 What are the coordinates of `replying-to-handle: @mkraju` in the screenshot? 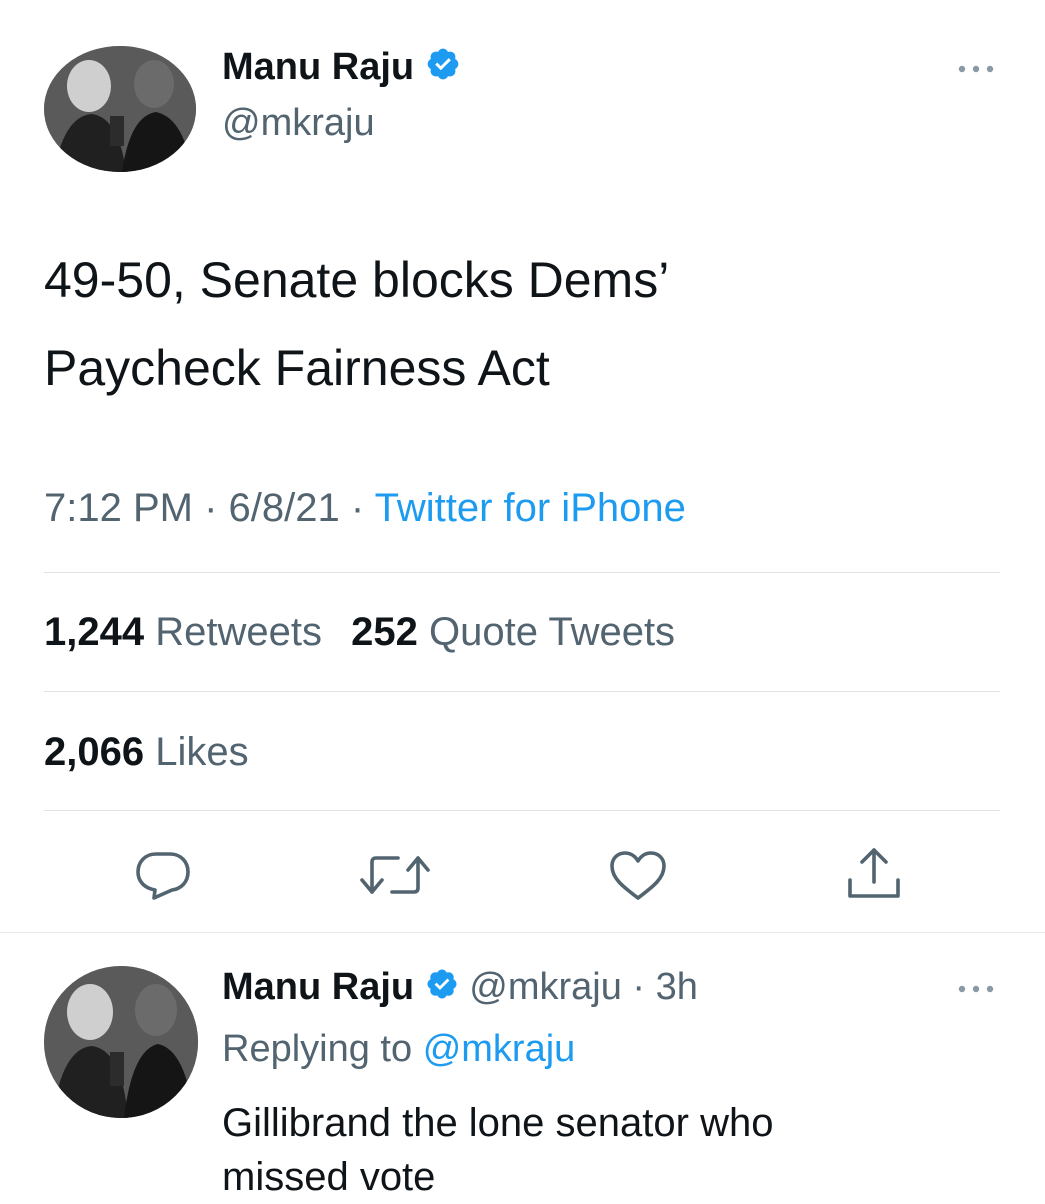 It's located at (499, 1049).